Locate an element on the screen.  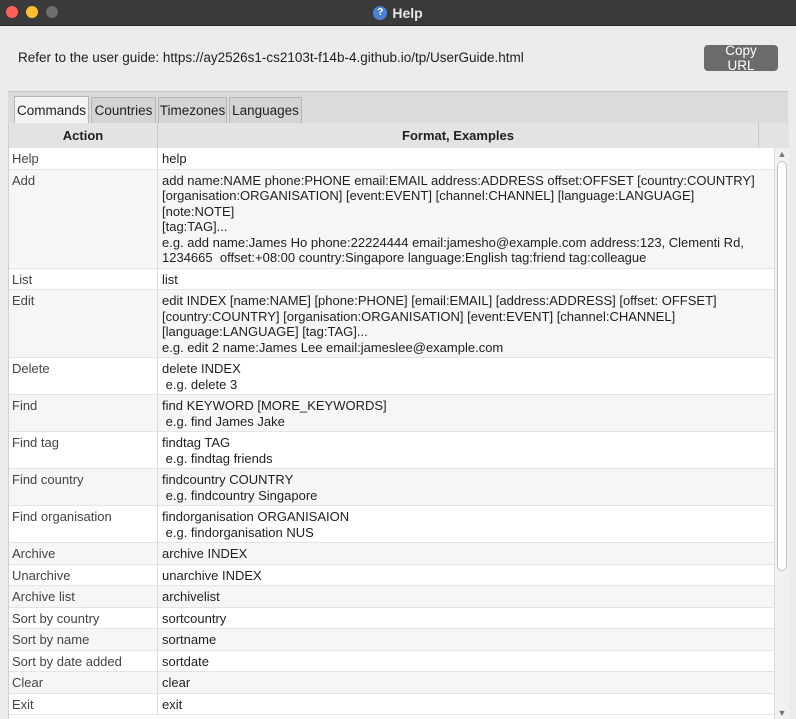
window-title-group: ? Help is located at coordinates (398, 12).